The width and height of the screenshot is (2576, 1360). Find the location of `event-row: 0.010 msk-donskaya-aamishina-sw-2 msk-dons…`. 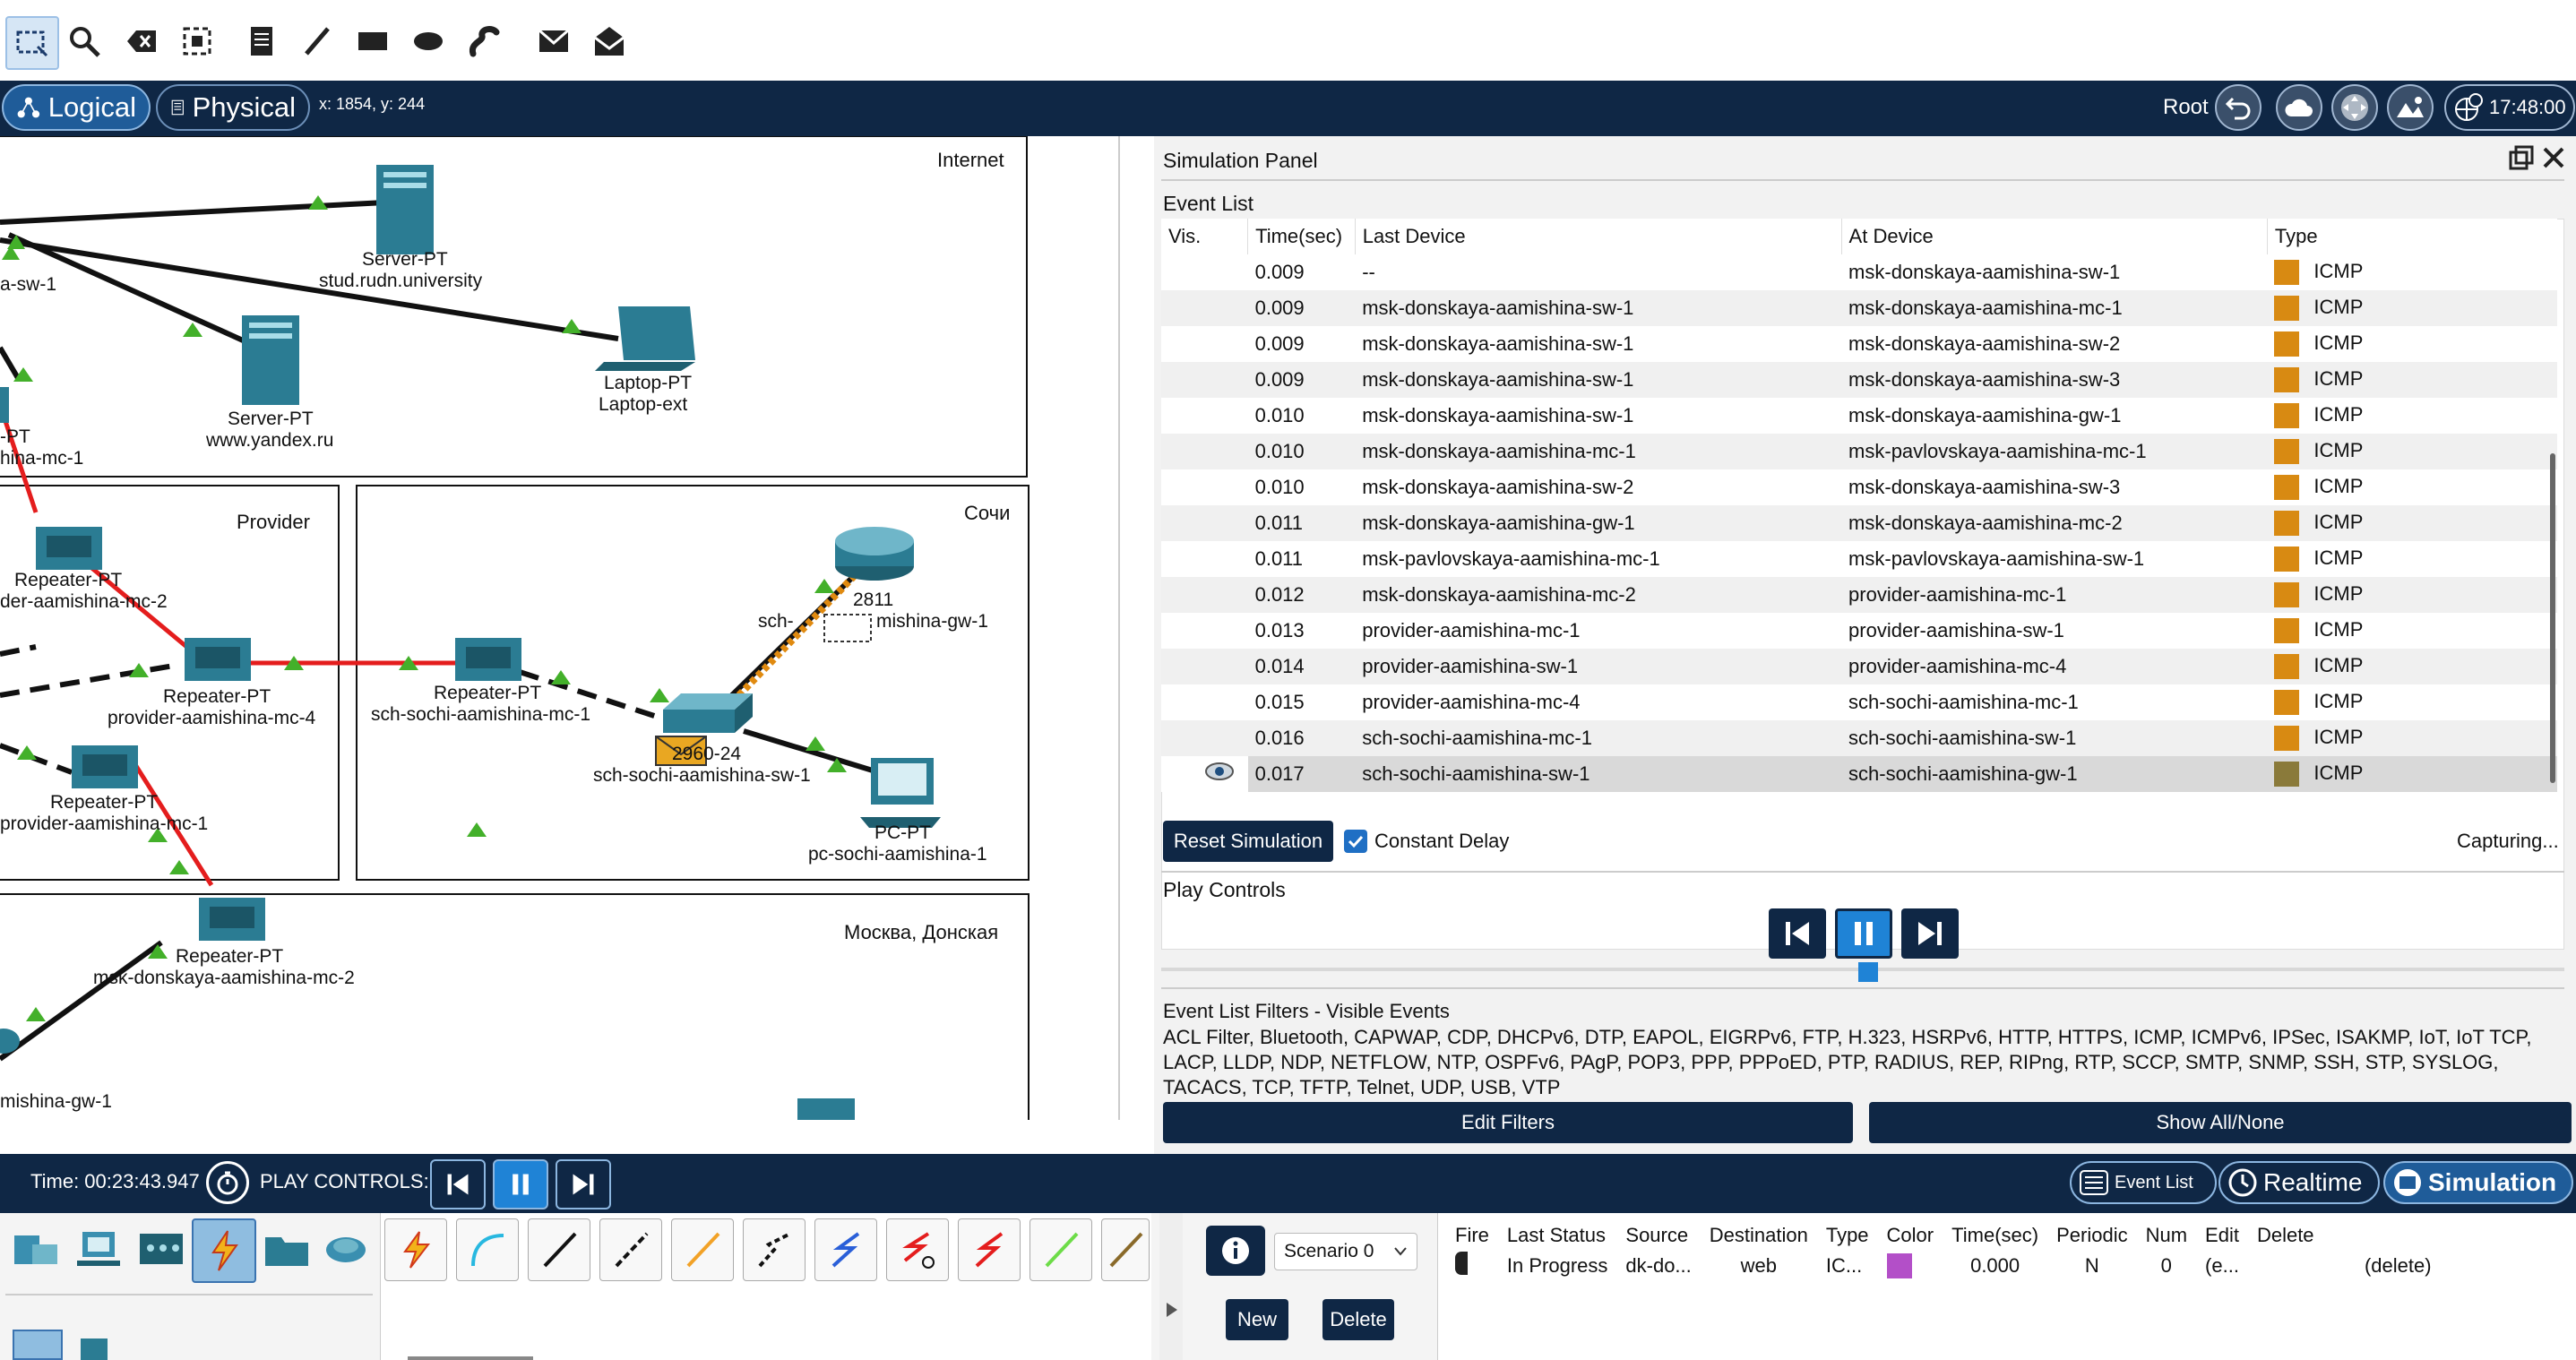

event-row: 0.010 msk-donskaya-aamishina-sw-2 msk-dons… is located at coordinates (1859, 487).